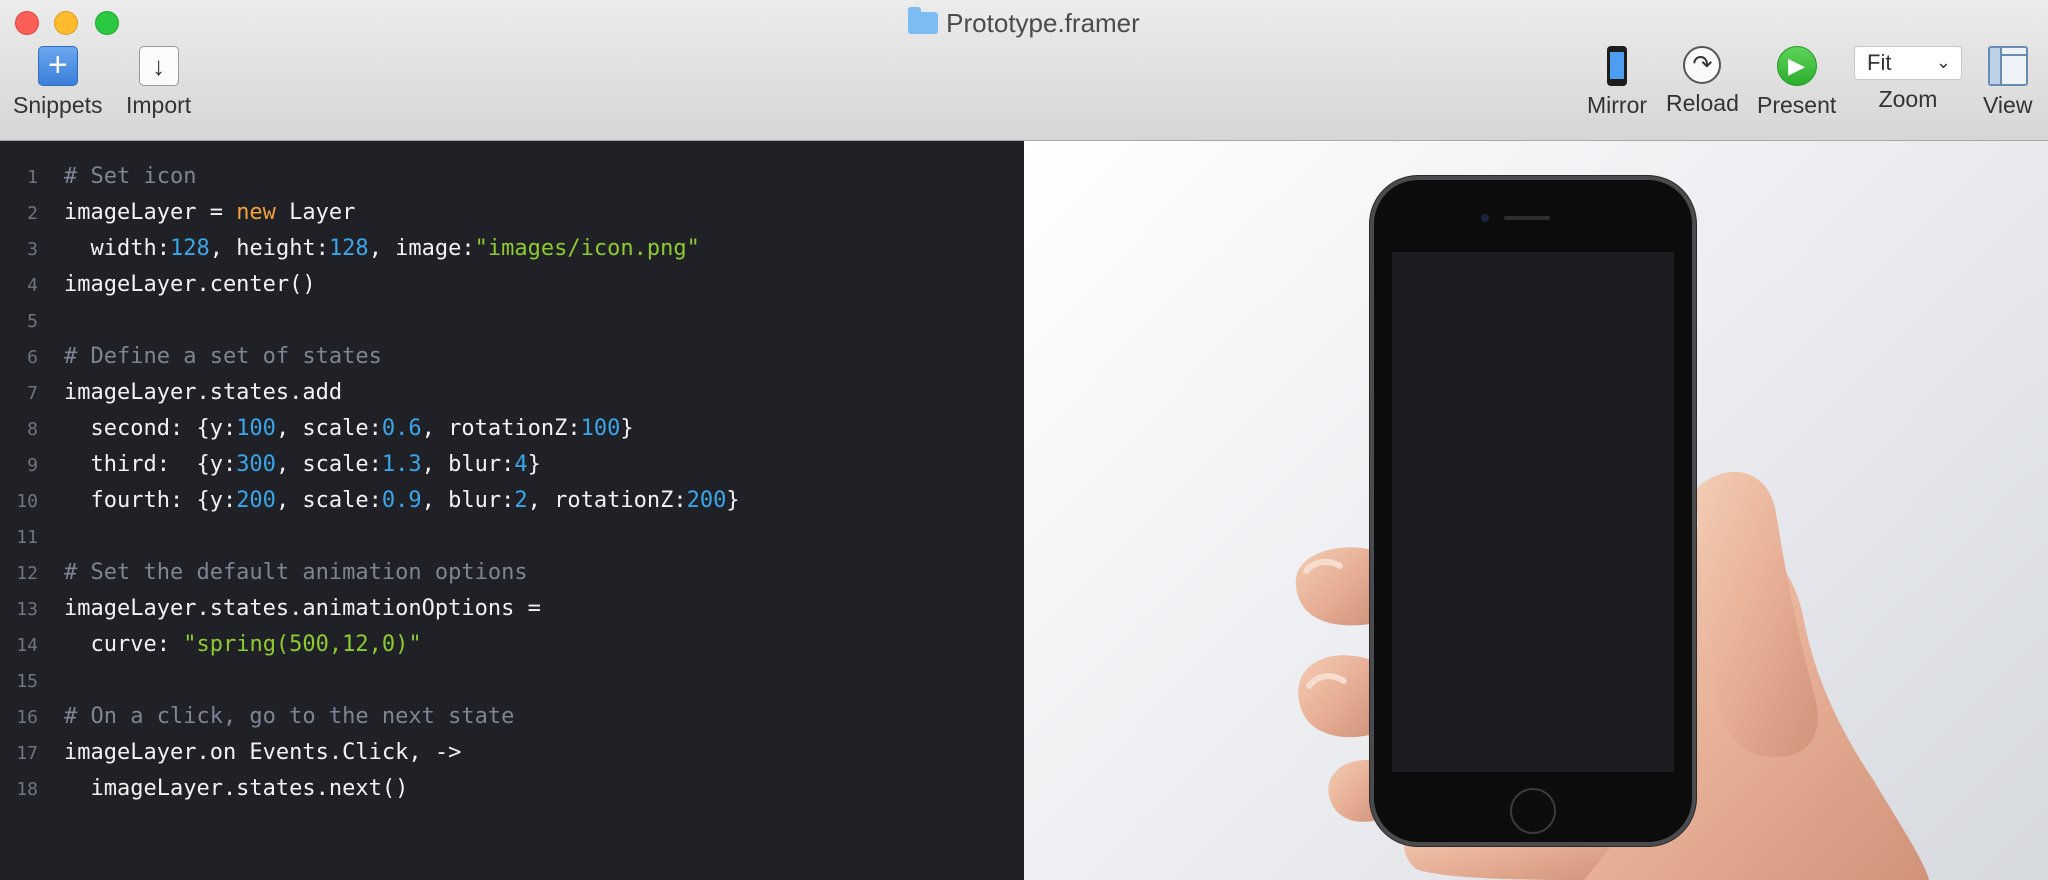  What do you see at coordinates (1796, 66) in the screenshot?
I see `play-icon: ▶` at bounding box center [1796, 66].